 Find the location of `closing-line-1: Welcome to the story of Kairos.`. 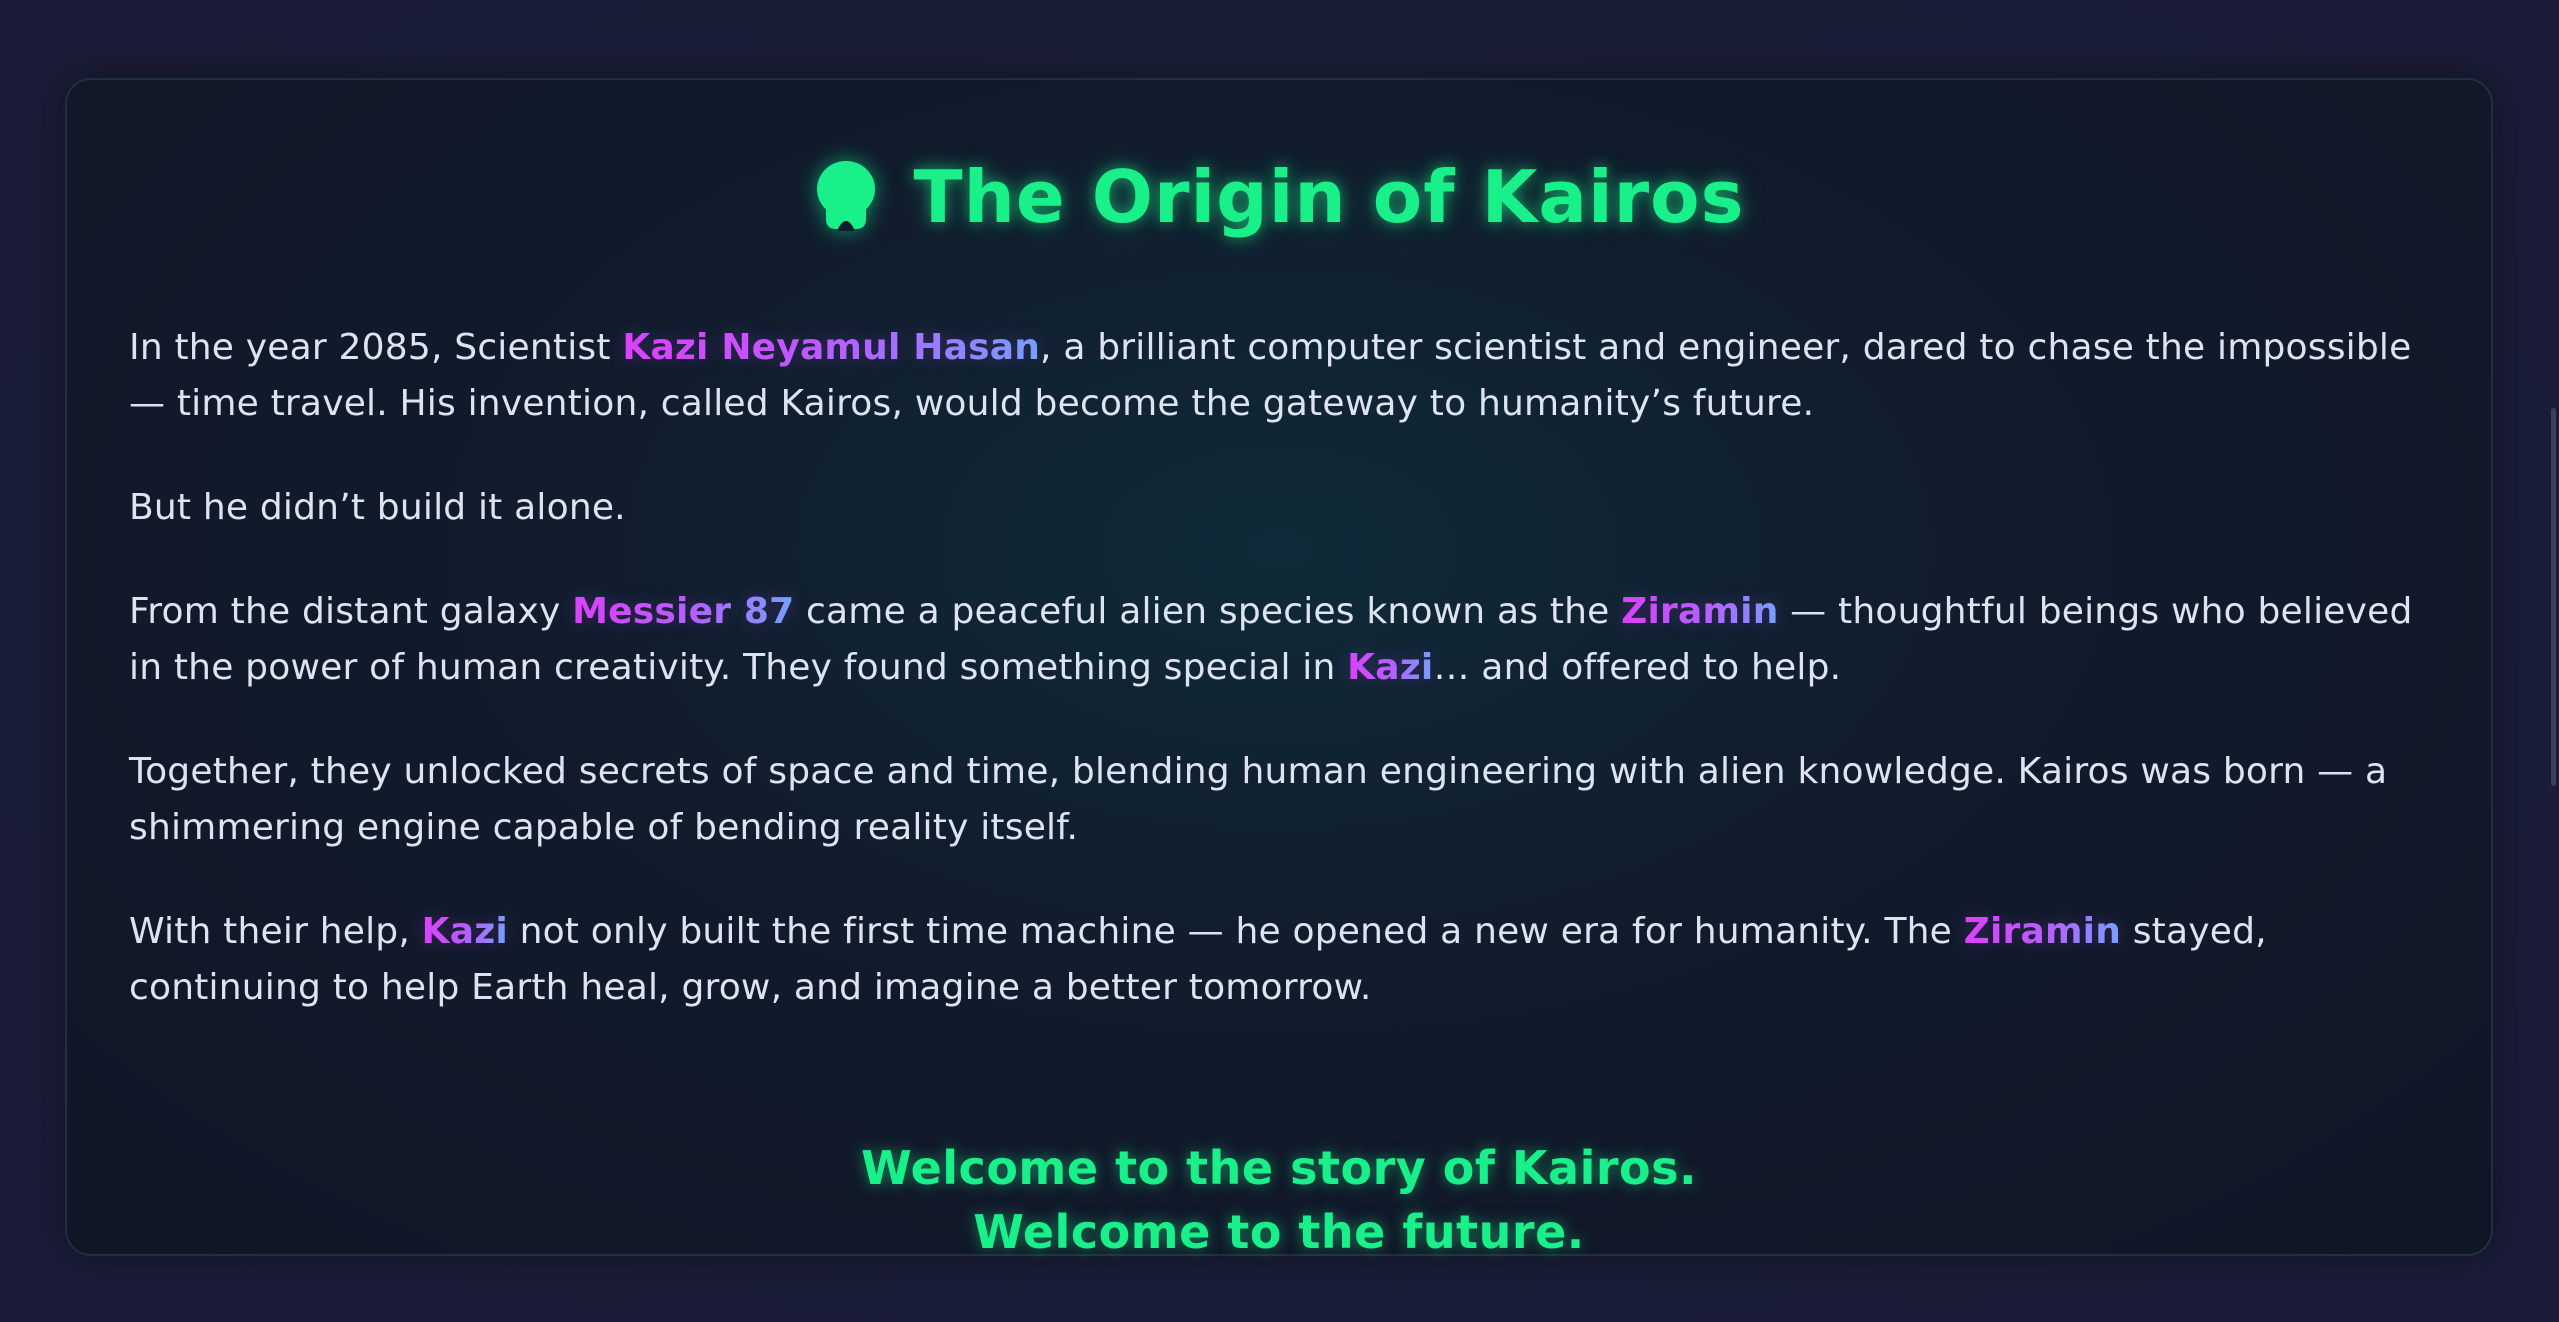

closing-line-1: Welcome to the story of Kairos. is located at coordinates (1279, 1168).